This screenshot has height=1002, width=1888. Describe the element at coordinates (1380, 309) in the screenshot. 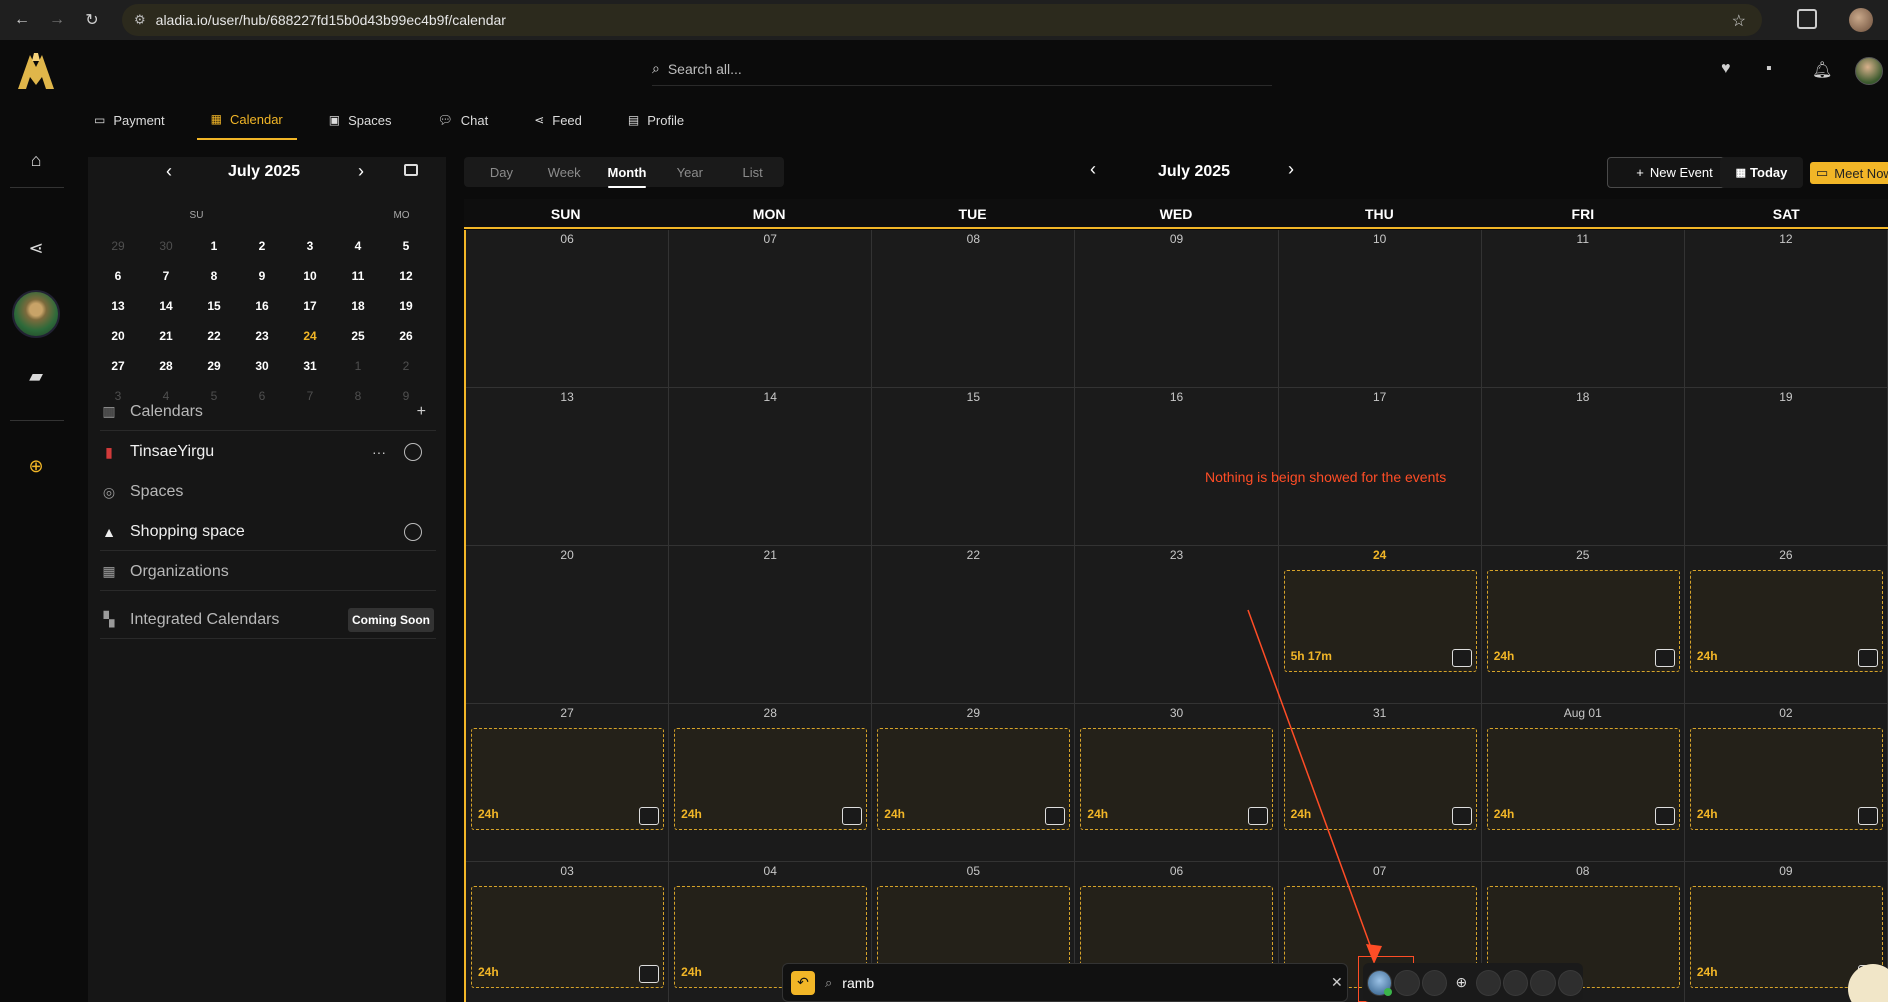

I see `day-cell: 10` at that location.